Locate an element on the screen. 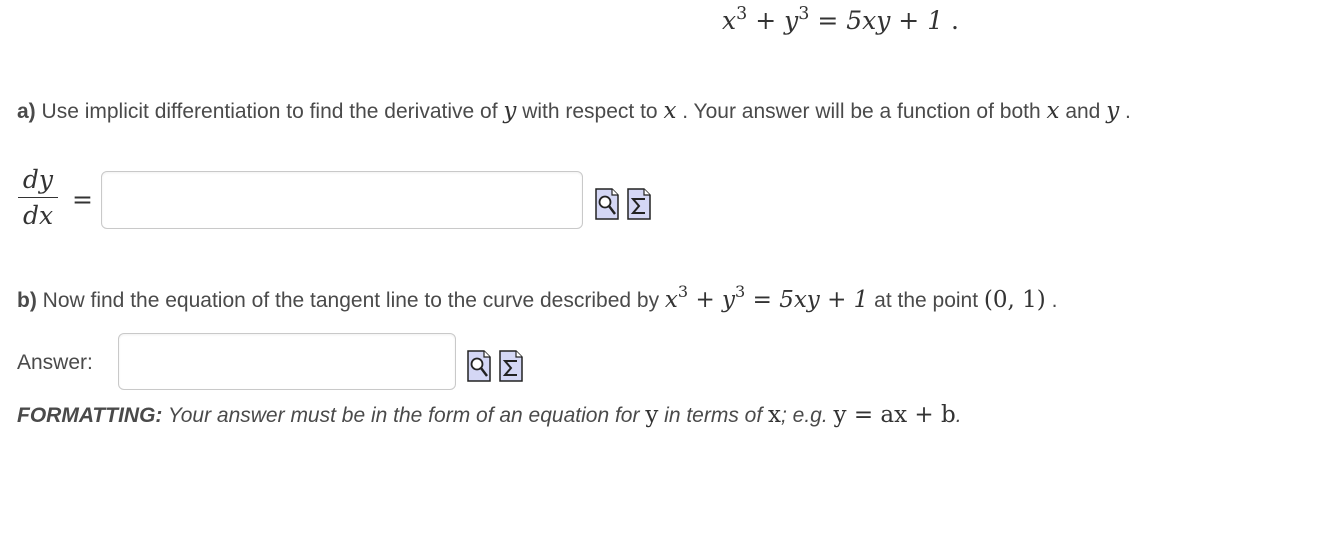 This screenshot has height=536, width=1322. part-b-eq-x: x is located at coordinates (671, 300).